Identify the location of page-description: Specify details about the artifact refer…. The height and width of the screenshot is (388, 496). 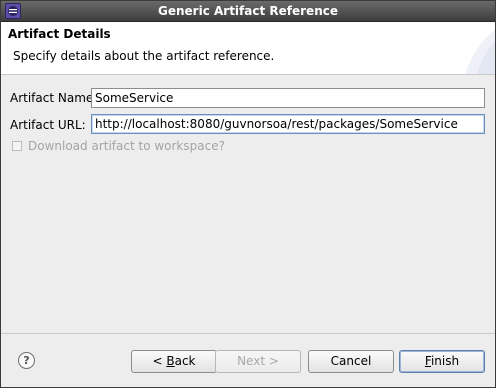
(144, 56).